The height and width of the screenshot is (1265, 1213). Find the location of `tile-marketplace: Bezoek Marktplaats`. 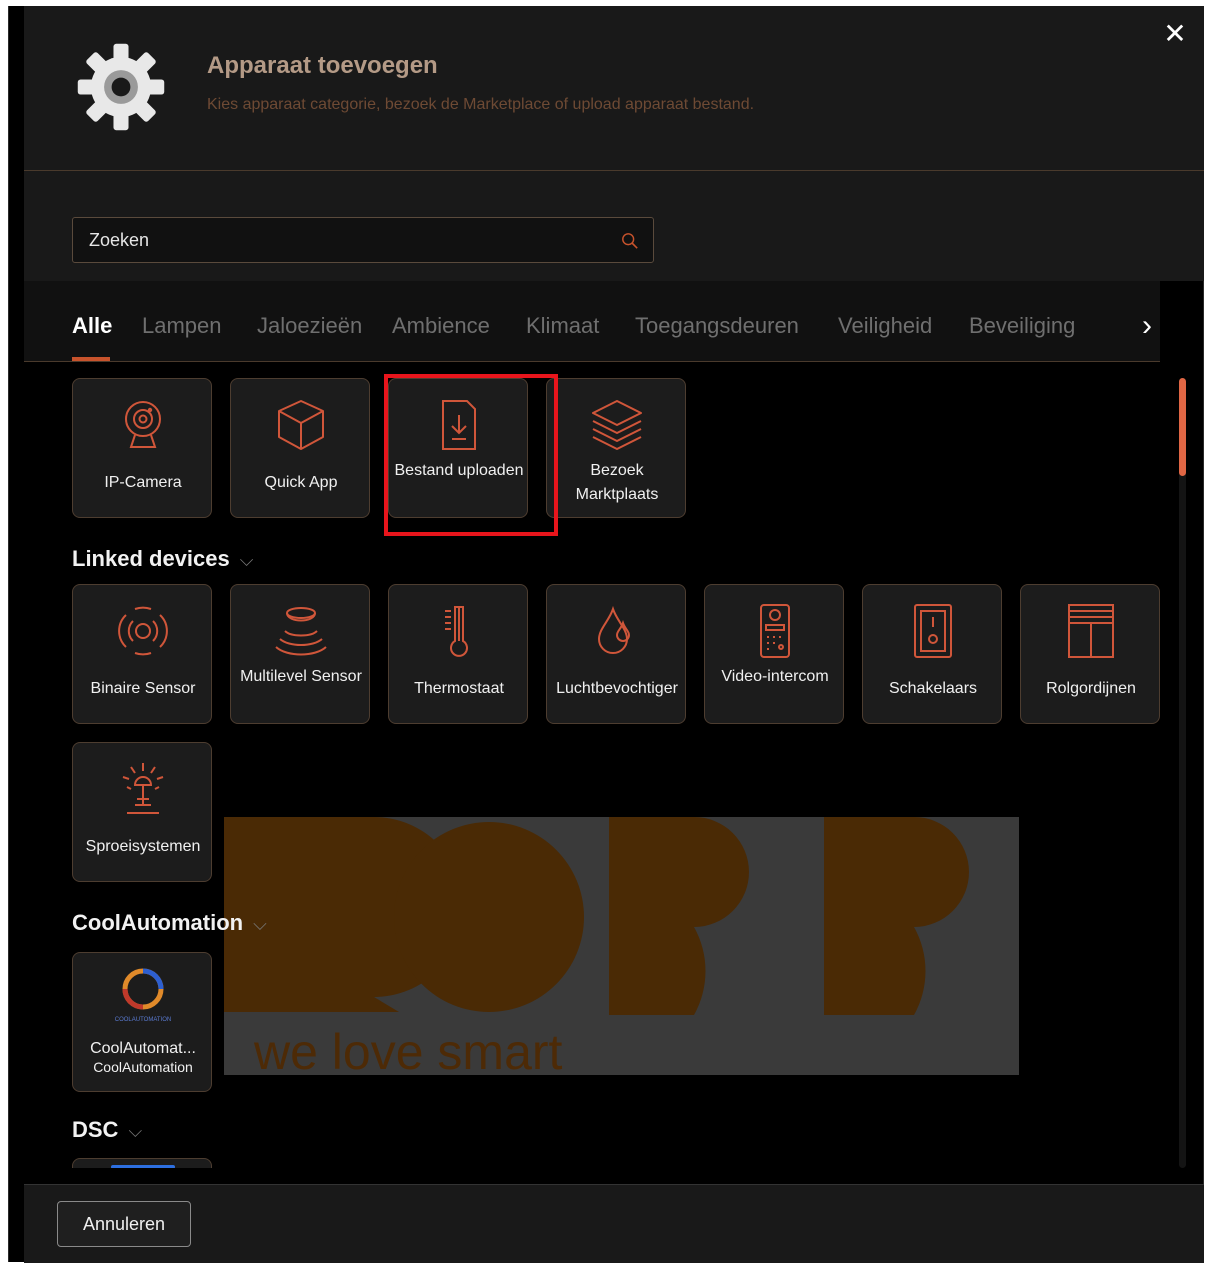

tile-marketplace: Bezoek Marktplaats is located at coordinates (616, 448).